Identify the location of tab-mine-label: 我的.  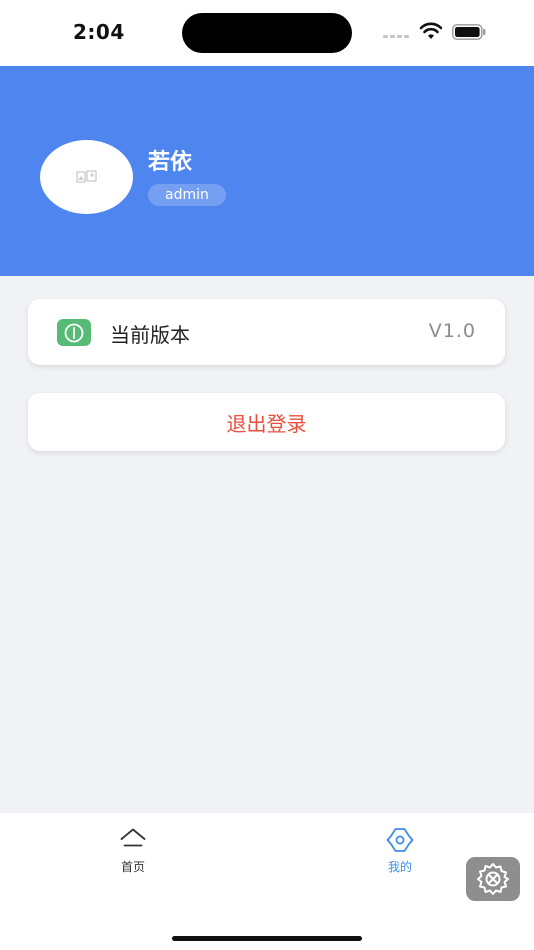
(399, 867).